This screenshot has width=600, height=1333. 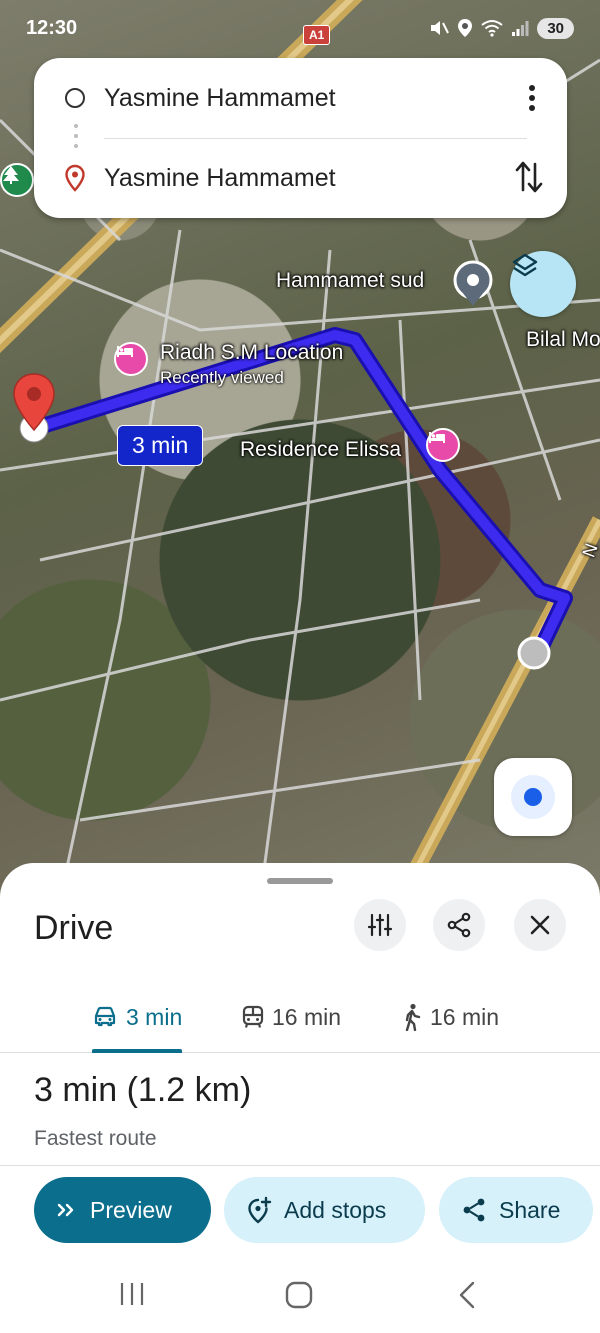 What do you see at coordinates (74, 928) in the screenshot?
I see `sheet-title: Drive` at bounding box center [74, 928].